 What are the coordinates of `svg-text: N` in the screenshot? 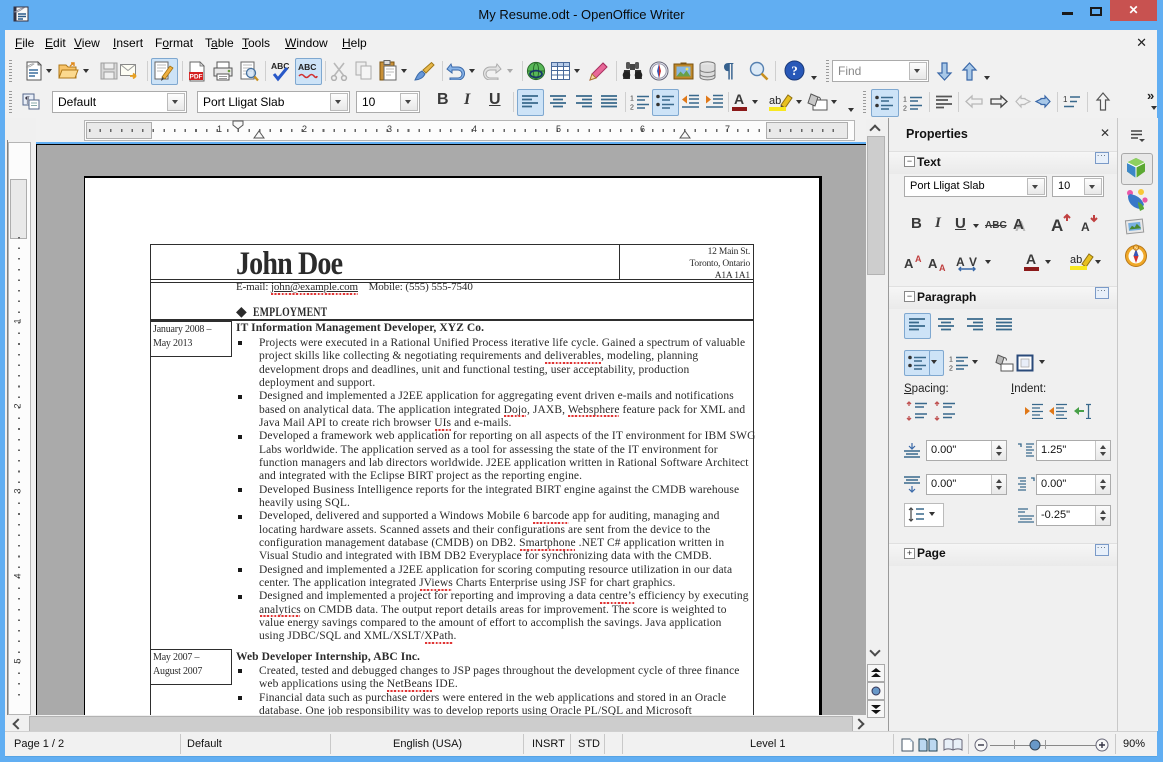 It's located at (1135, 248).